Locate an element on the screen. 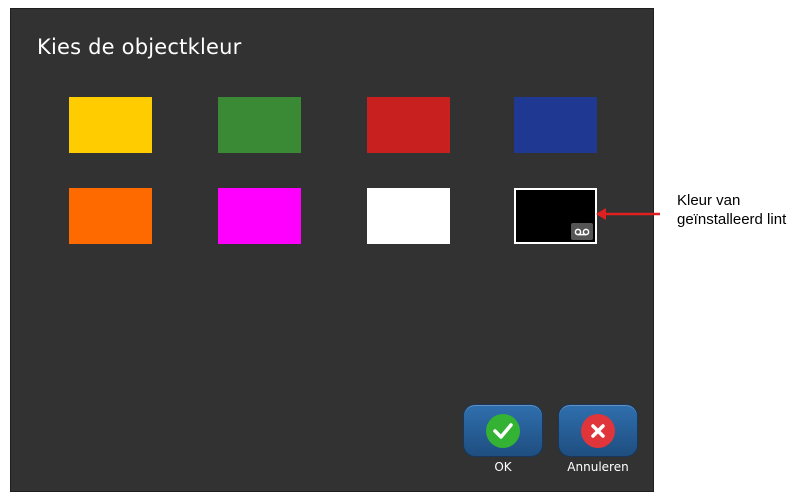  ok-button is located at coordinates (503, 430).